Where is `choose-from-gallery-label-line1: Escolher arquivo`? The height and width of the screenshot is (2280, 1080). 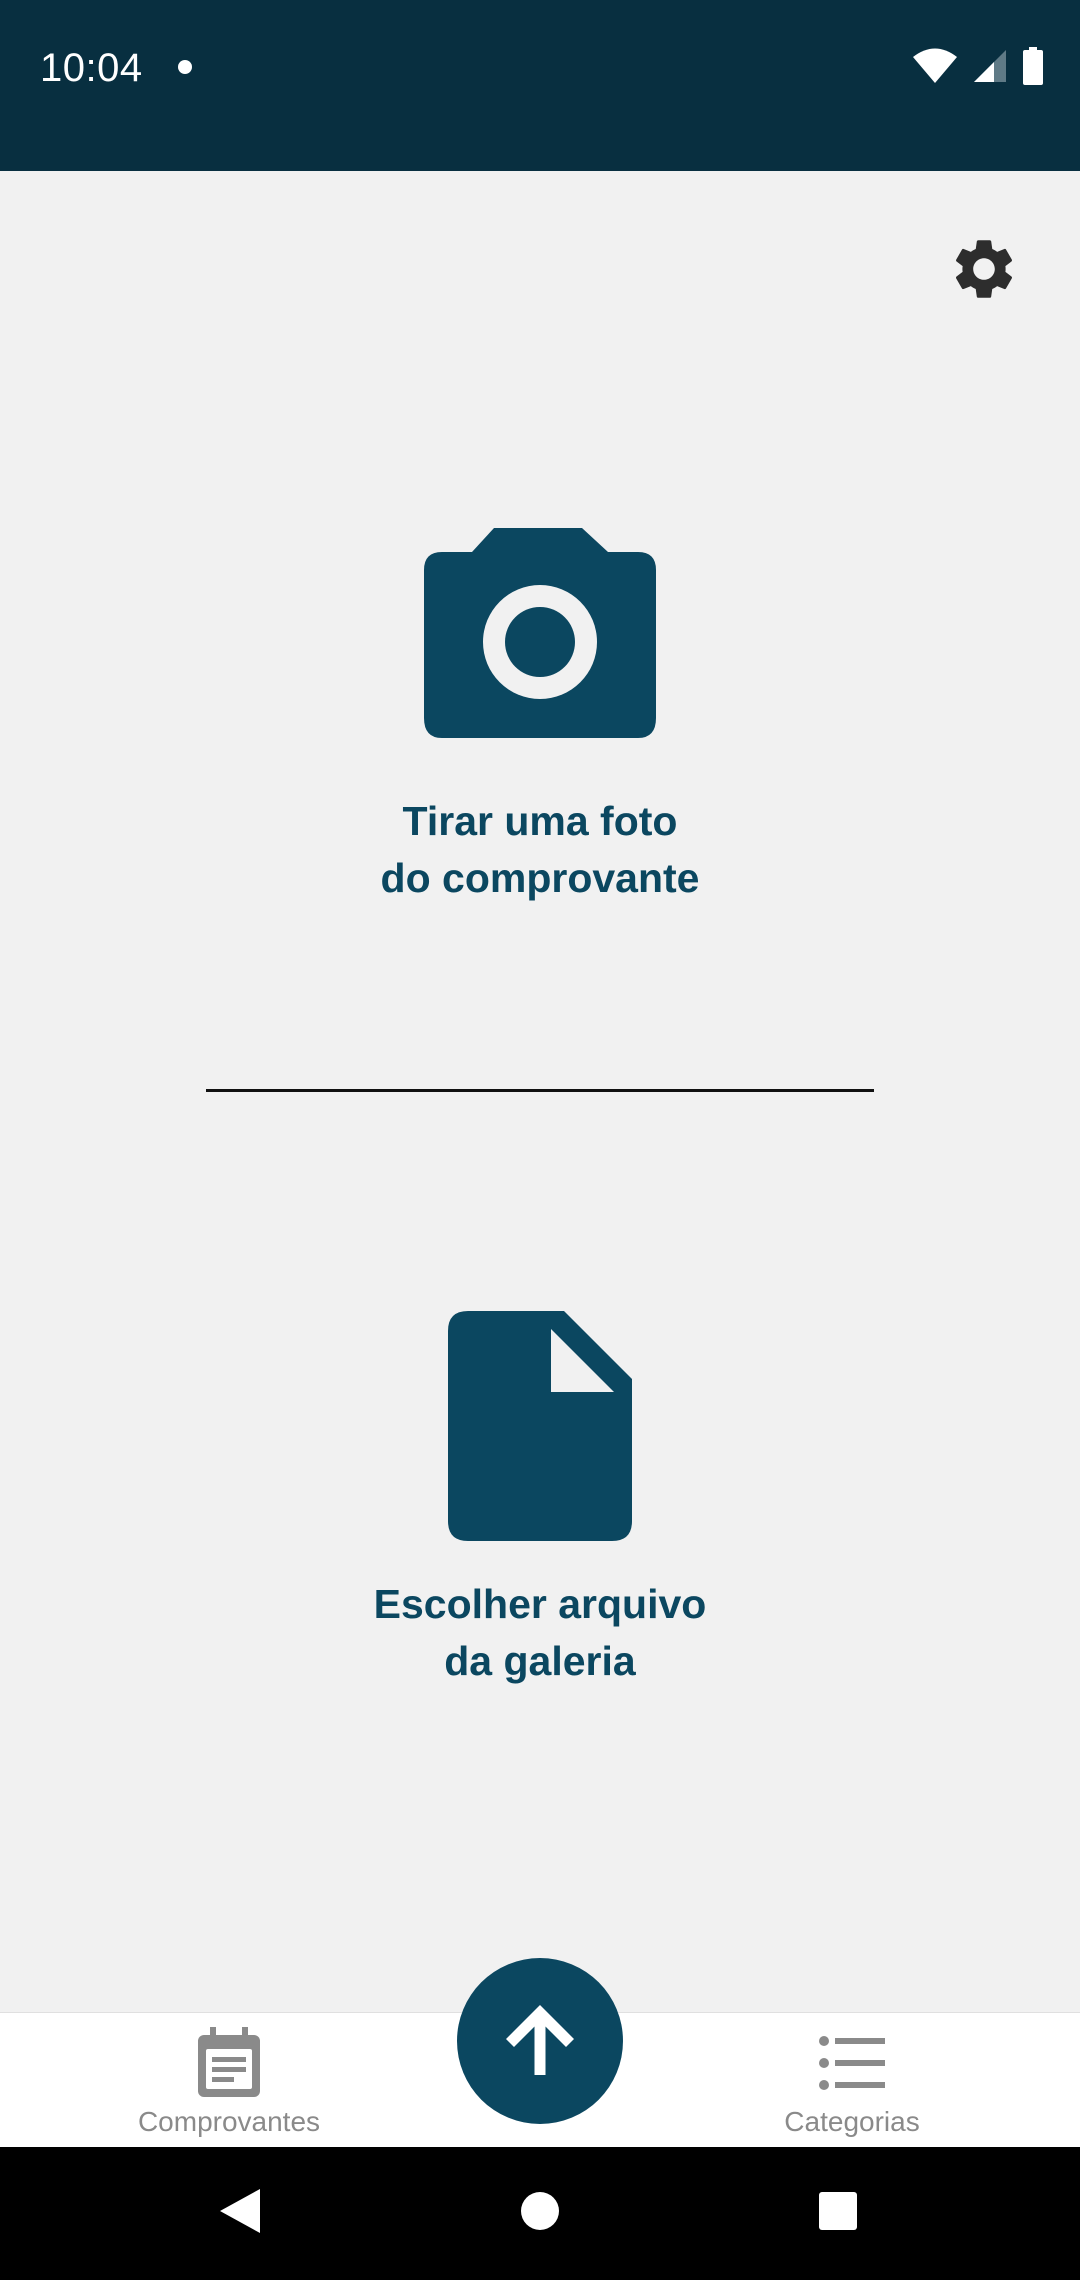 choose-from-gallery-label-line1: Escolher arquivo is located at coordinates (540, 1604).